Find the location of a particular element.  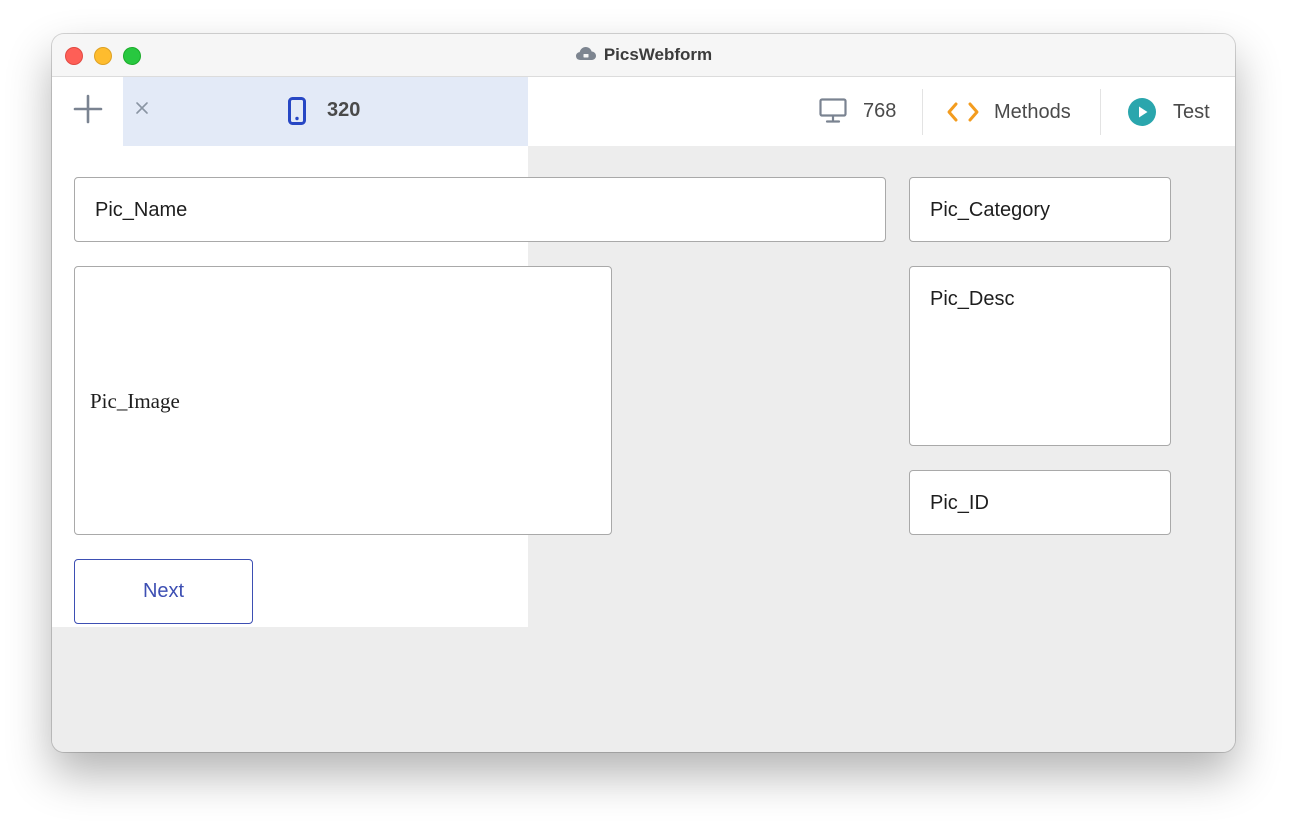

pic-name-label: Pic_Name is located at coordinates (141, 210).